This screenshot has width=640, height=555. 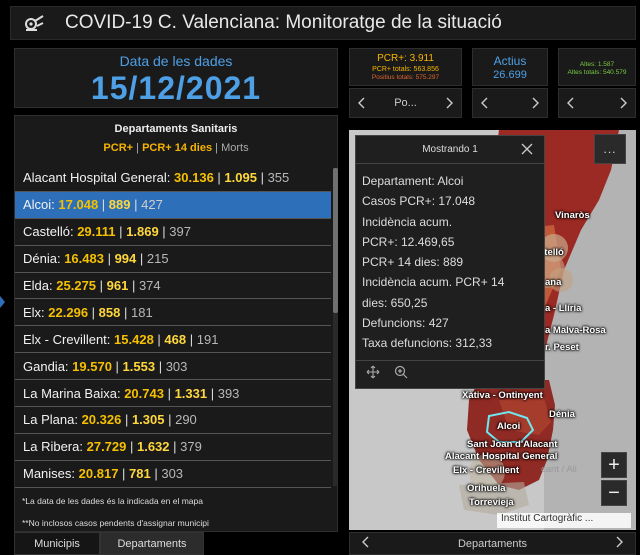 I want to click on department-name: Alcoi:, so click(x=39, y=205).